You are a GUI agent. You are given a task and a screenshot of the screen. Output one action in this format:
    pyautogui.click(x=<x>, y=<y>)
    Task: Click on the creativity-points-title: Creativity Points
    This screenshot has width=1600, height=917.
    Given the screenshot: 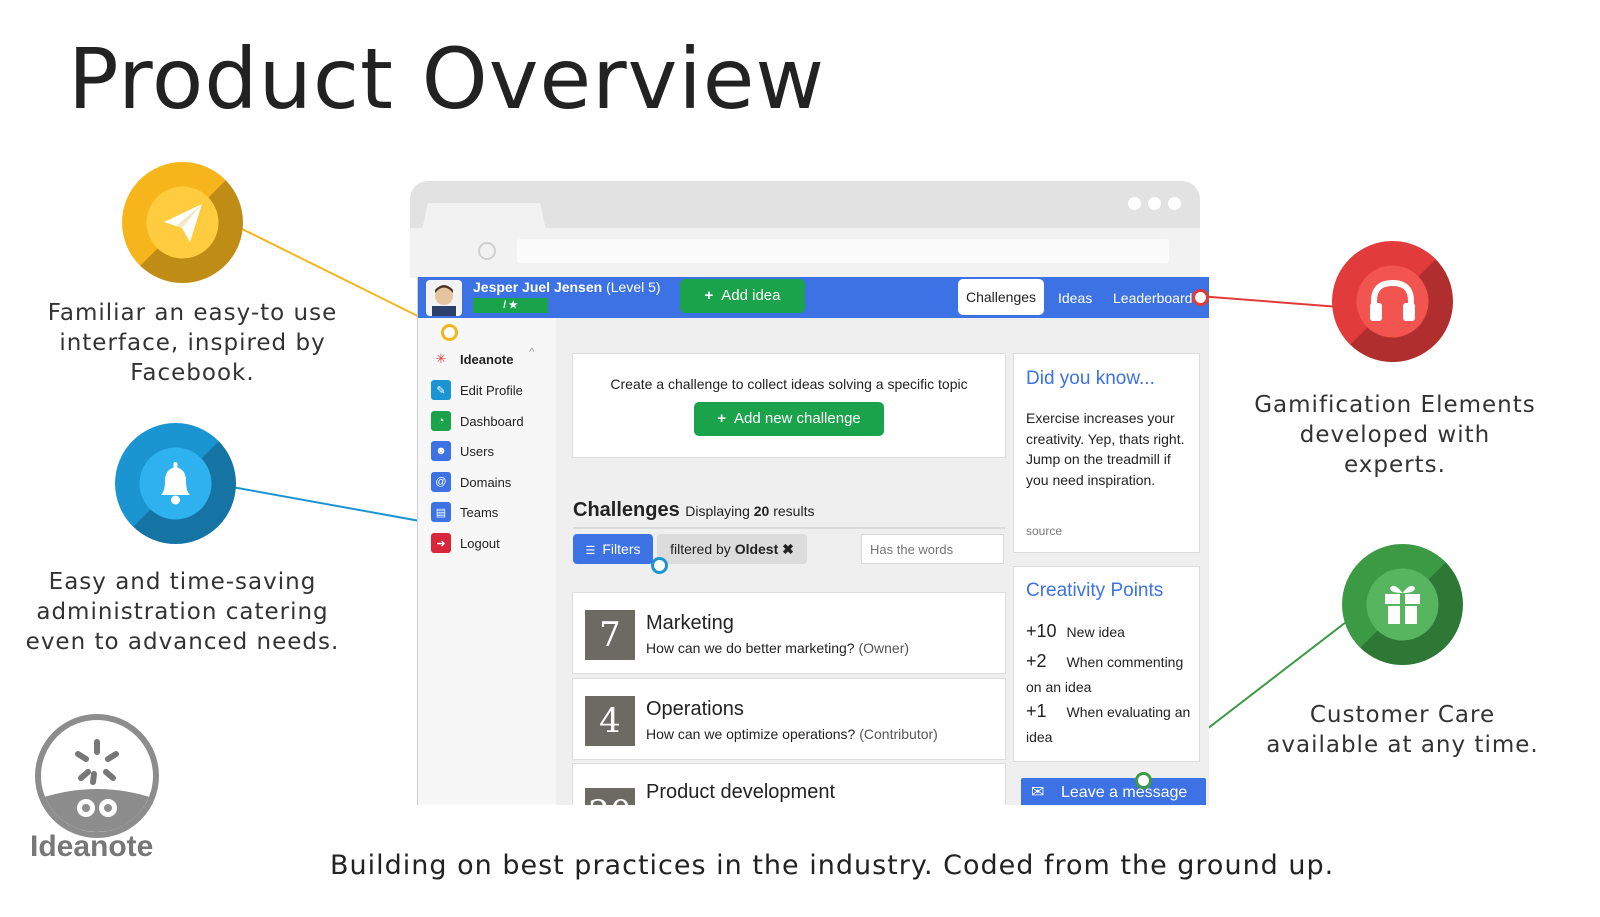 What is the action you would take?
    pyautogui.click(x=1095, y=590)
    